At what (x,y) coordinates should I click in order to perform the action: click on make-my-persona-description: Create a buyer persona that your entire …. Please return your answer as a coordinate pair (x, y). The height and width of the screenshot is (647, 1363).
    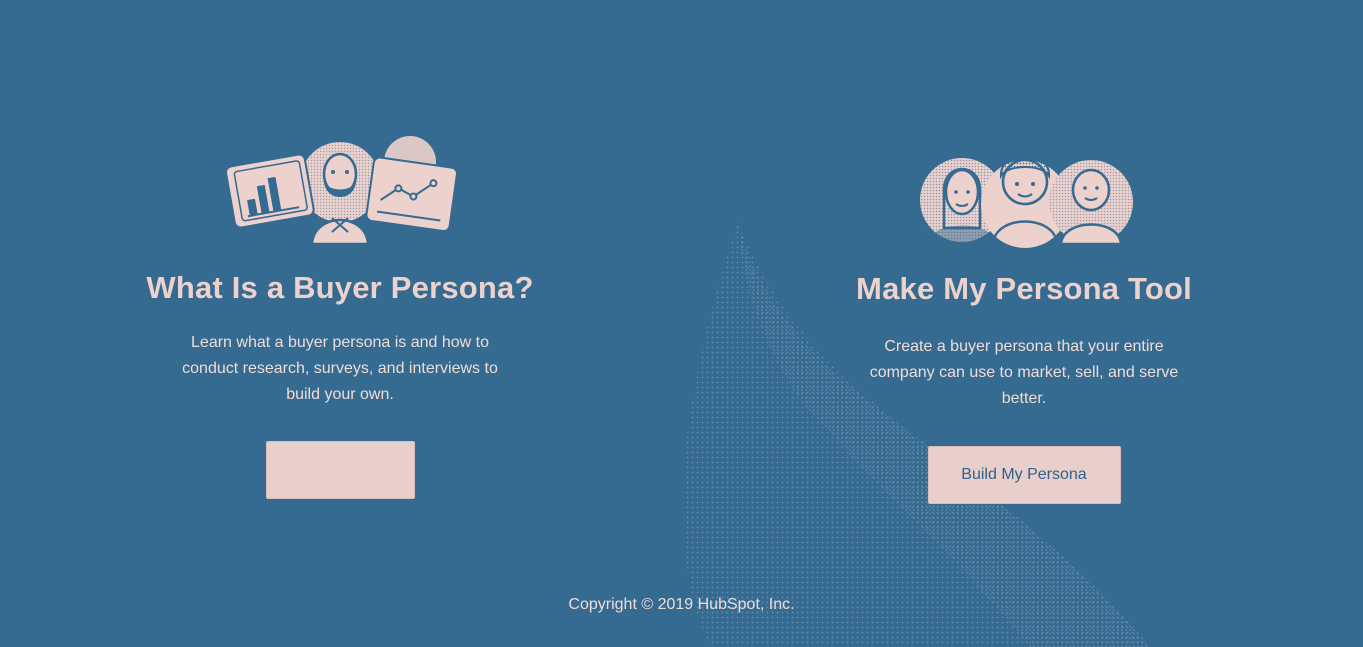
    Looking at the image, I should click on (1024, 372).